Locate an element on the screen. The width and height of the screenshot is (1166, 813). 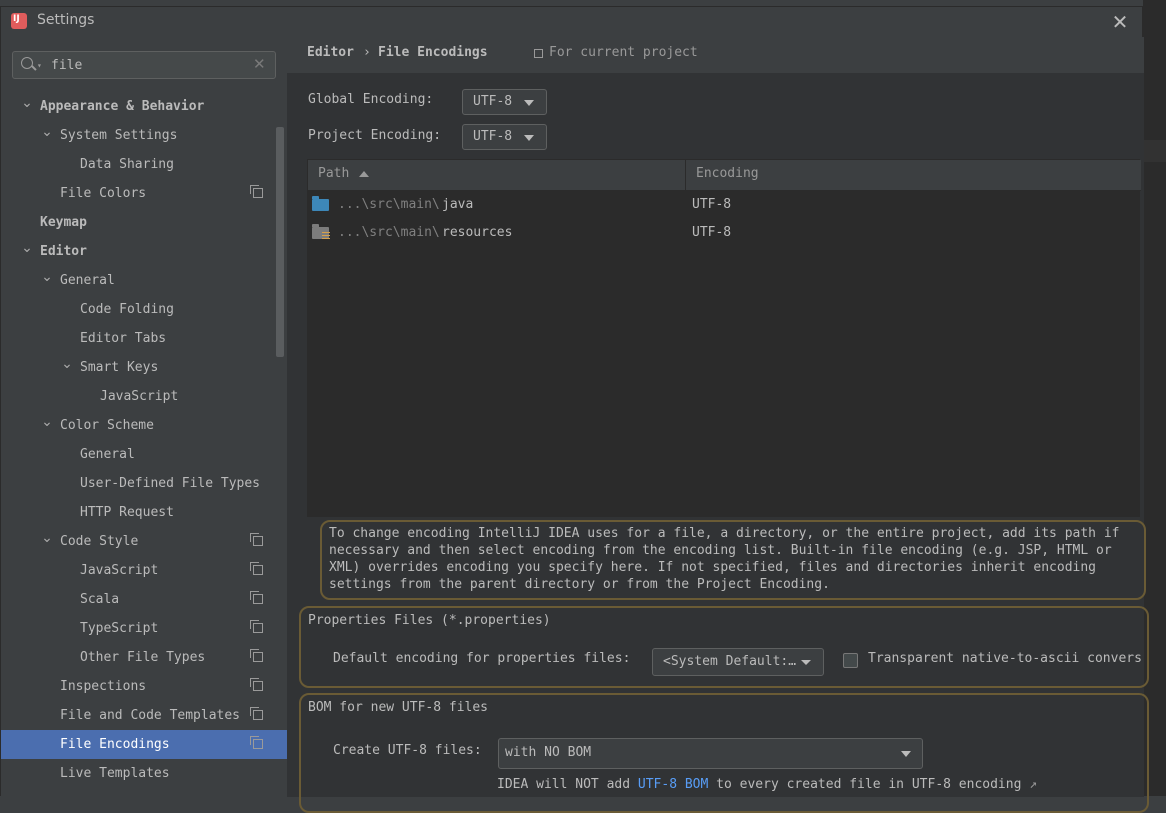
tree-item: TypeScript is located at coordinates (144, 628).